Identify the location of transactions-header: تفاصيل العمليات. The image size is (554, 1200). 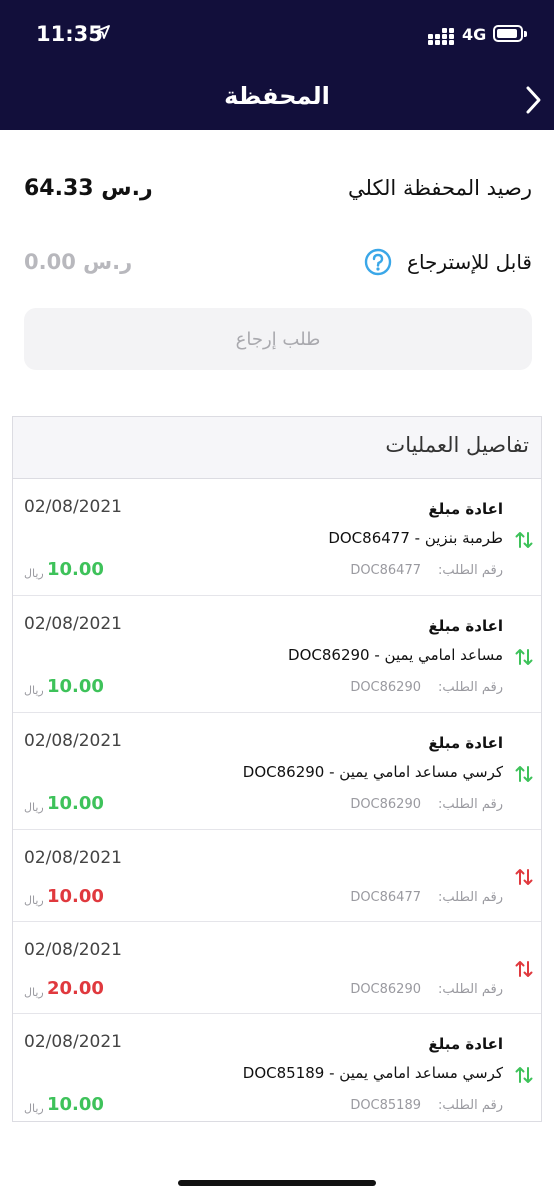
(277, 448).